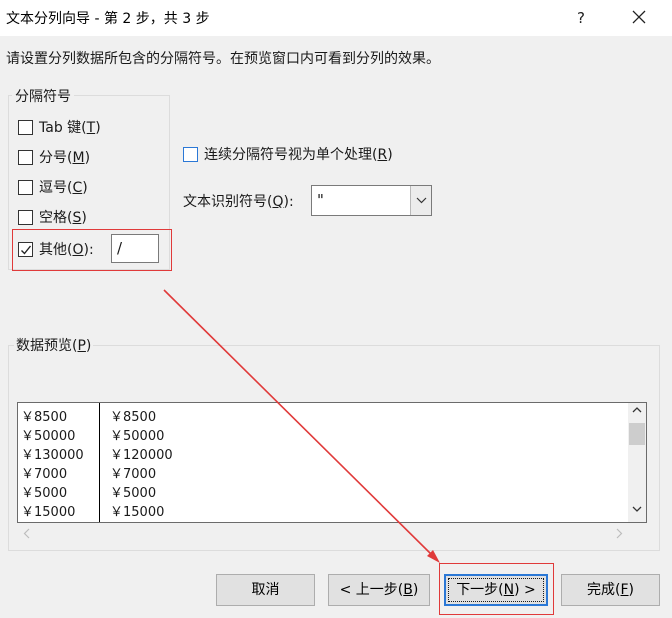 The height and width of the screenshot is (618, 672). Describe the element at coordinates (415, 590) in the screenshot. I see `back-button-suffix: )` at that location.